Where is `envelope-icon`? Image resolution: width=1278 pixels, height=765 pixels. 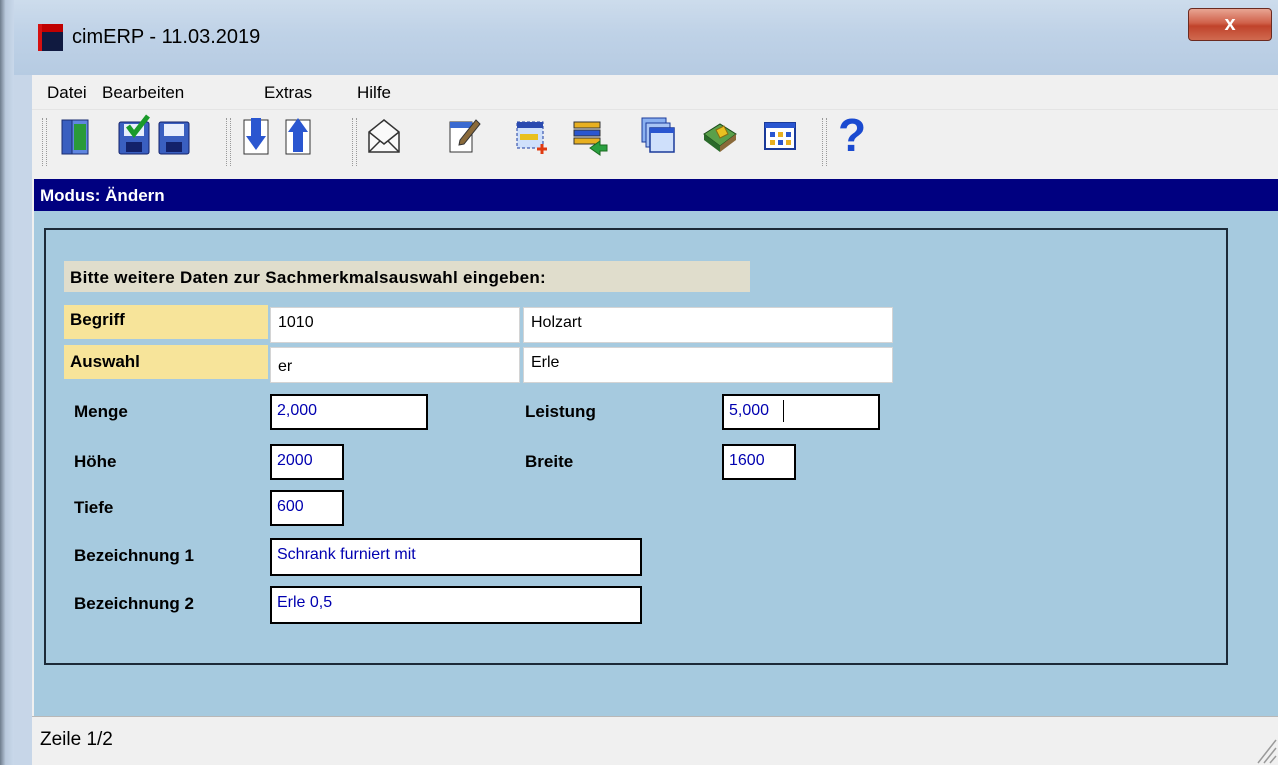 envelope-icon is located at coordinates (384, 136).